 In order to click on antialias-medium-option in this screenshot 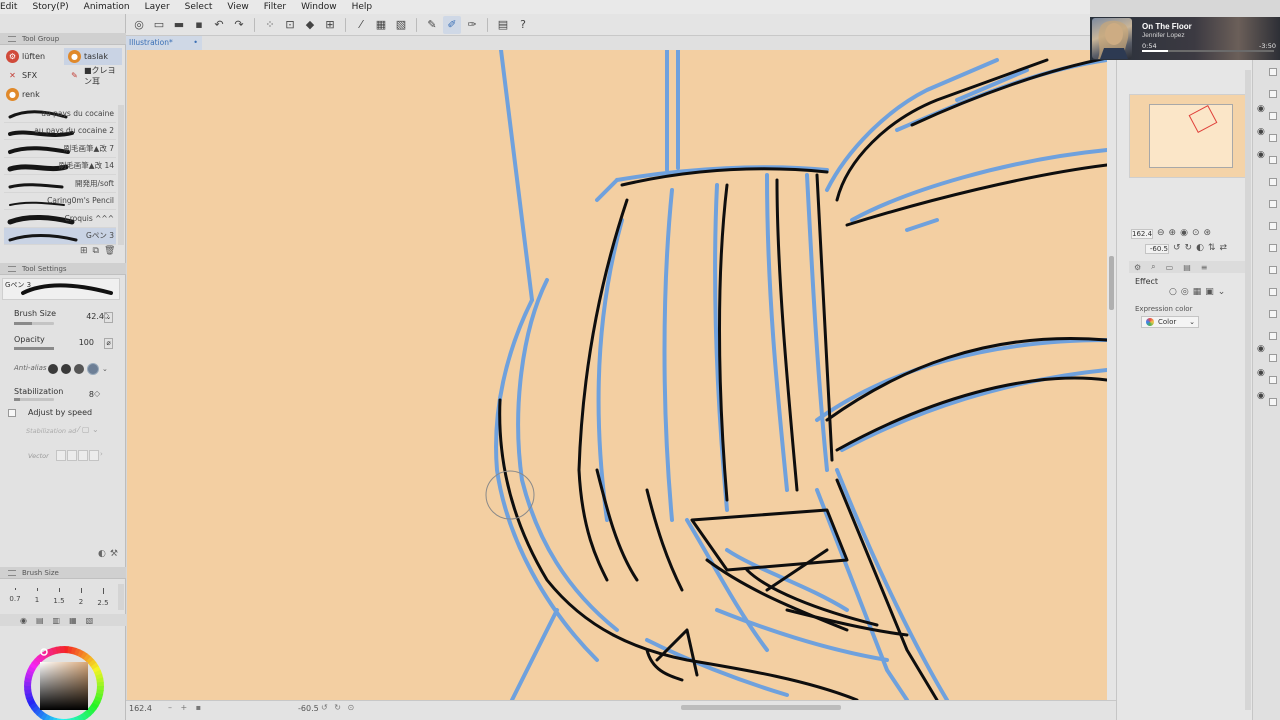, I will do `click(79, 369)`.